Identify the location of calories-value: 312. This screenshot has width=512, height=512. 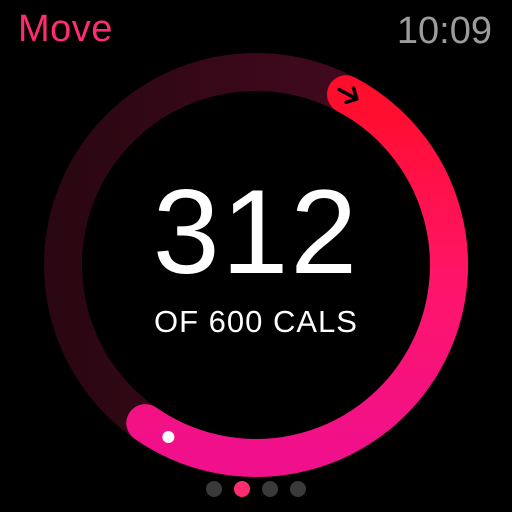
(256, 232).